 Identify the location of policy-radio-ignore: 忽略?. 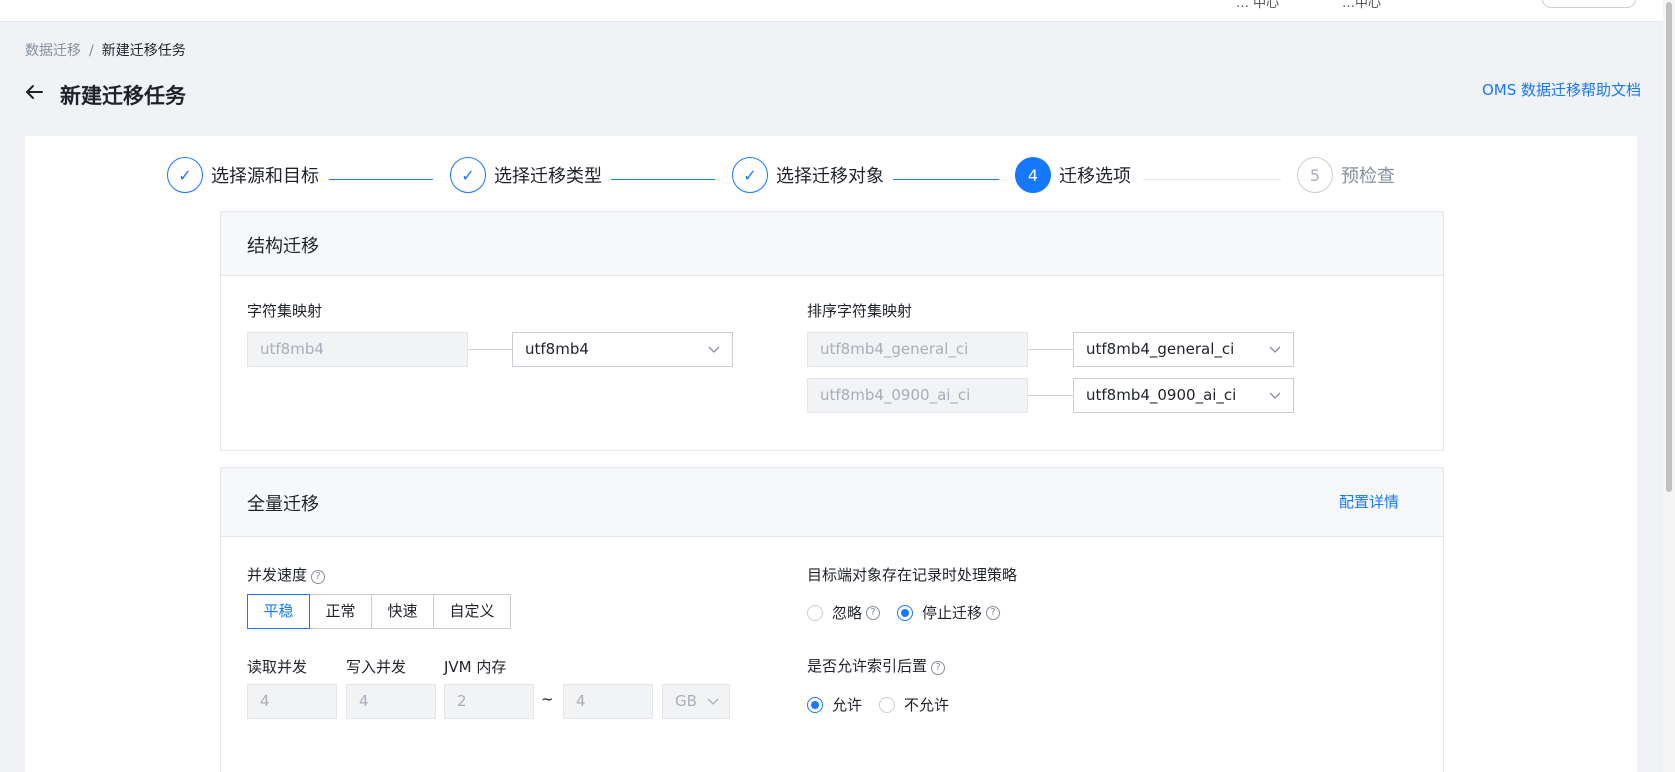
(844, 612).